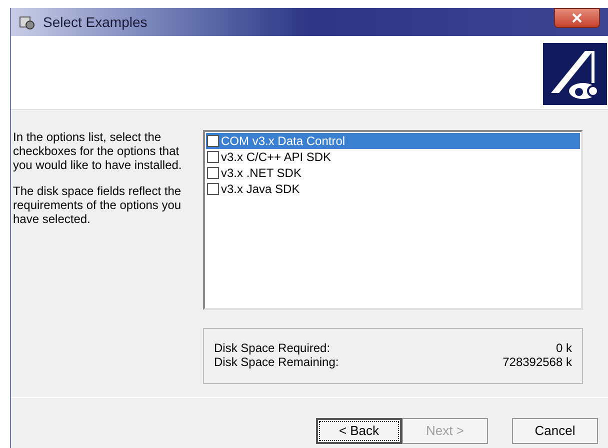 The width and height of the screenshot is (608, 448). Describe the element at coordinates (393, 141) in the screenshot. I see `option-item: COM v3.x Data Control` at that location.